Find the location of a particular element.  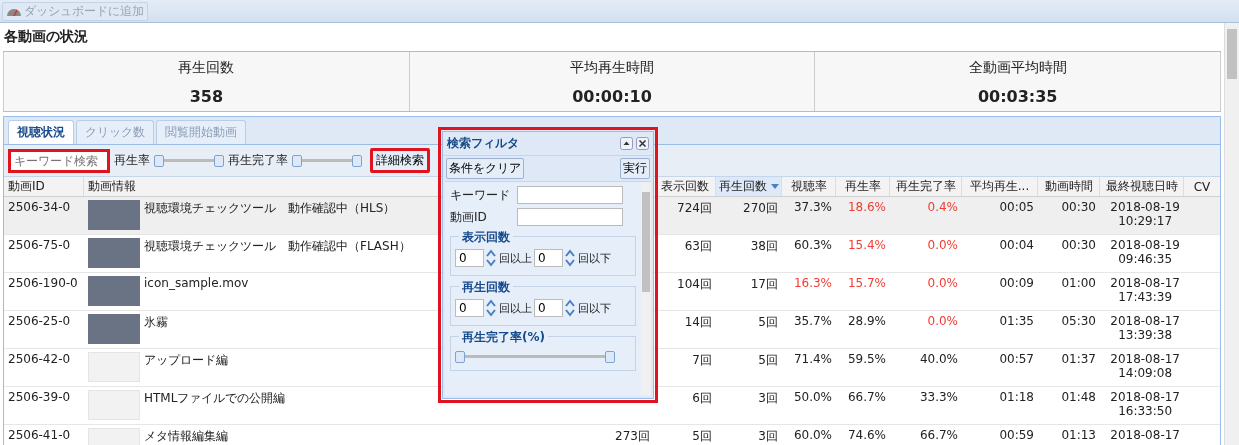

table-cell: 00:04 is located at coordinates (1016, 245).